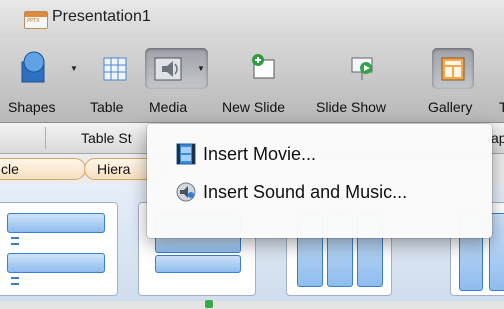  I want to click on film-icon, so click(186, 154).